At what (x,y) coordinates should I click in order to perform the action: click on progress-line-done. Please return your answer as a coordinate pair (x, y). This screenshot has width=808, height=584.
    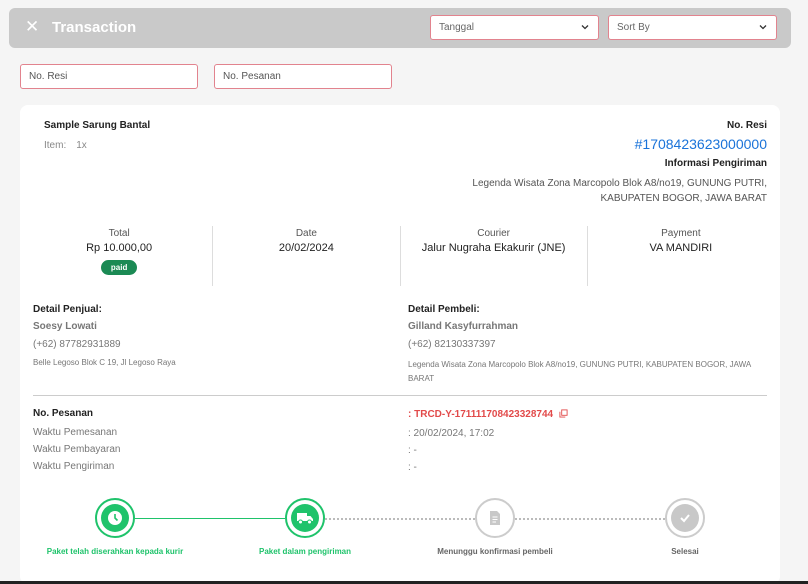
    Looking at the image, I should click on (210, 518).